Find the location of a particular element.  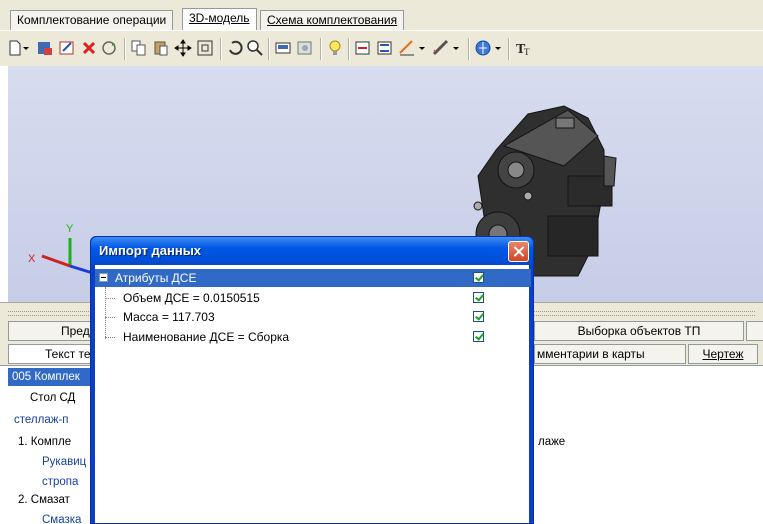

font-icon: TT is located at coordinates (523, 48).